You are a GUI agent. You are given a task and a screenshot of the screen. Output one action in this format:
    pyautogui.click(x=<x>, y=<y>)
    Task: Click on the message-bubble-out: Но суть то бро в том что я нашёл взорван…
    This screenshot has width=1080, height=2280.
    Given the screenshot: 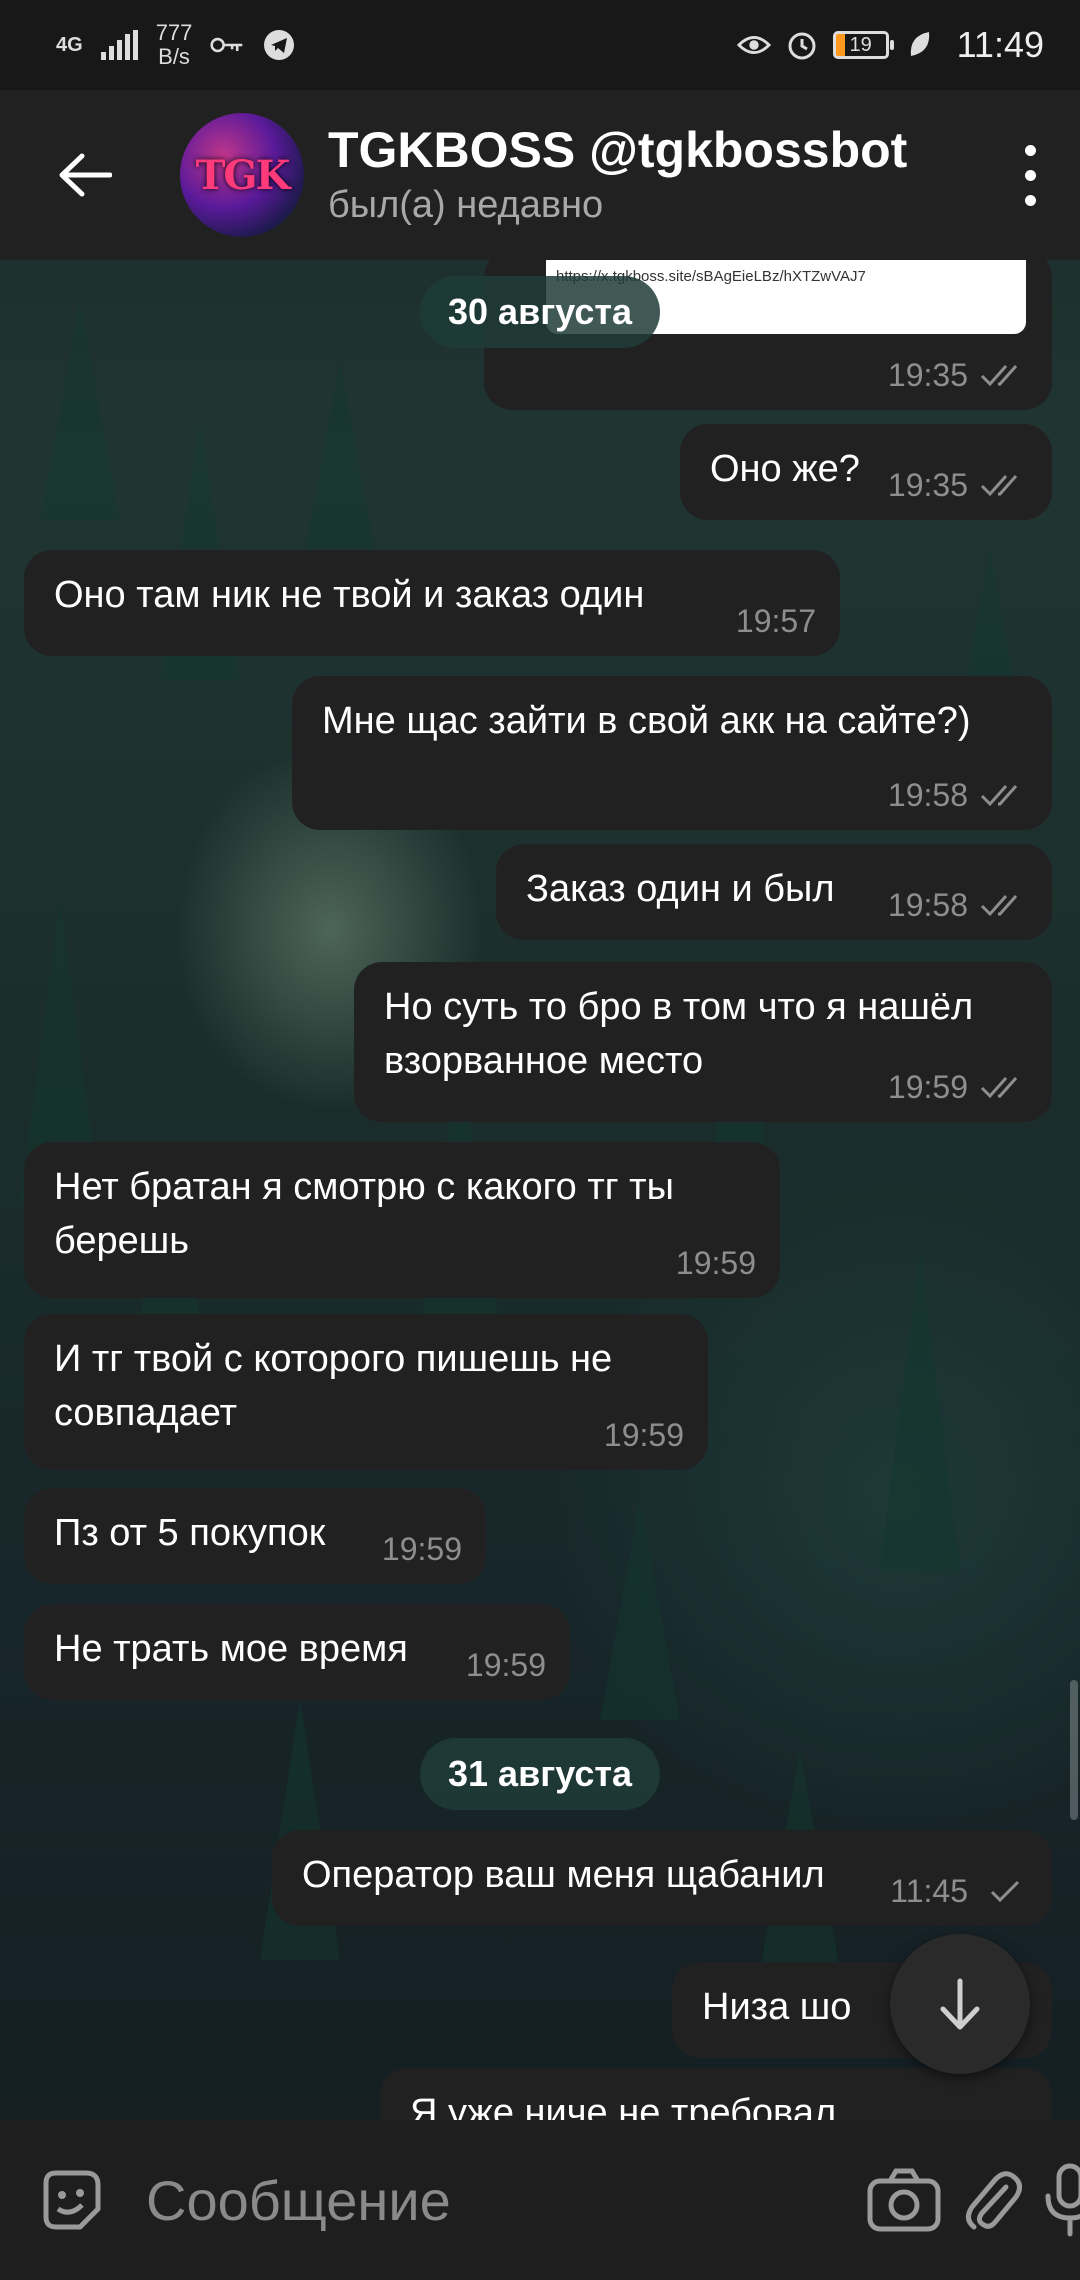 What is the action you would take?
    pyautogui.click(x=703, y=1042)
    